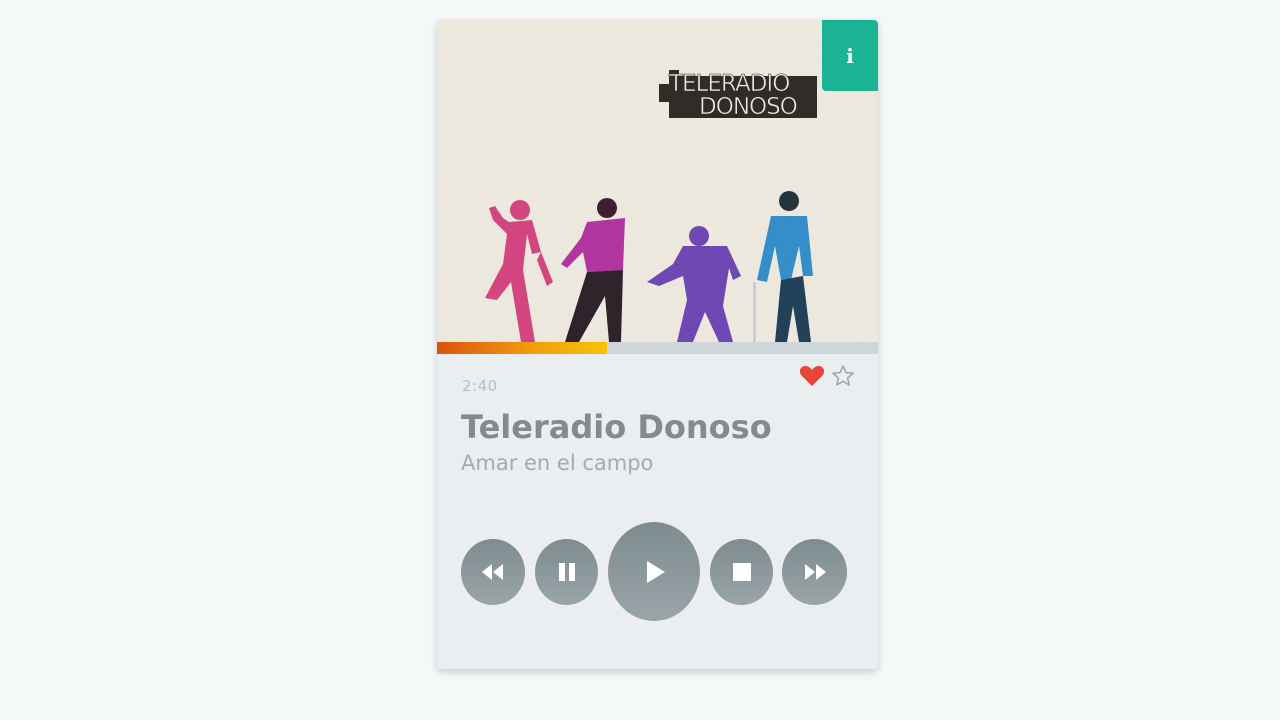  I want to click on heart-icon, so click(812, 376).